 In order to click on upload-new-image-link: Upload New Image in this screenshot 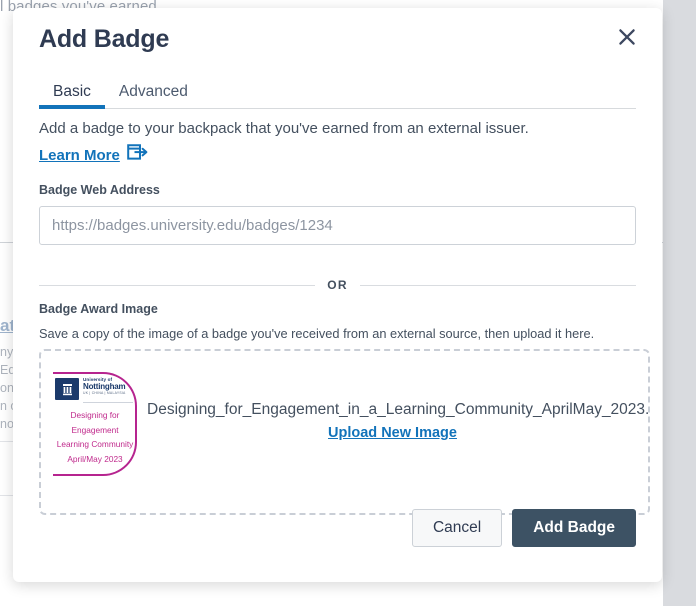, I will do `click(392, 433)`.